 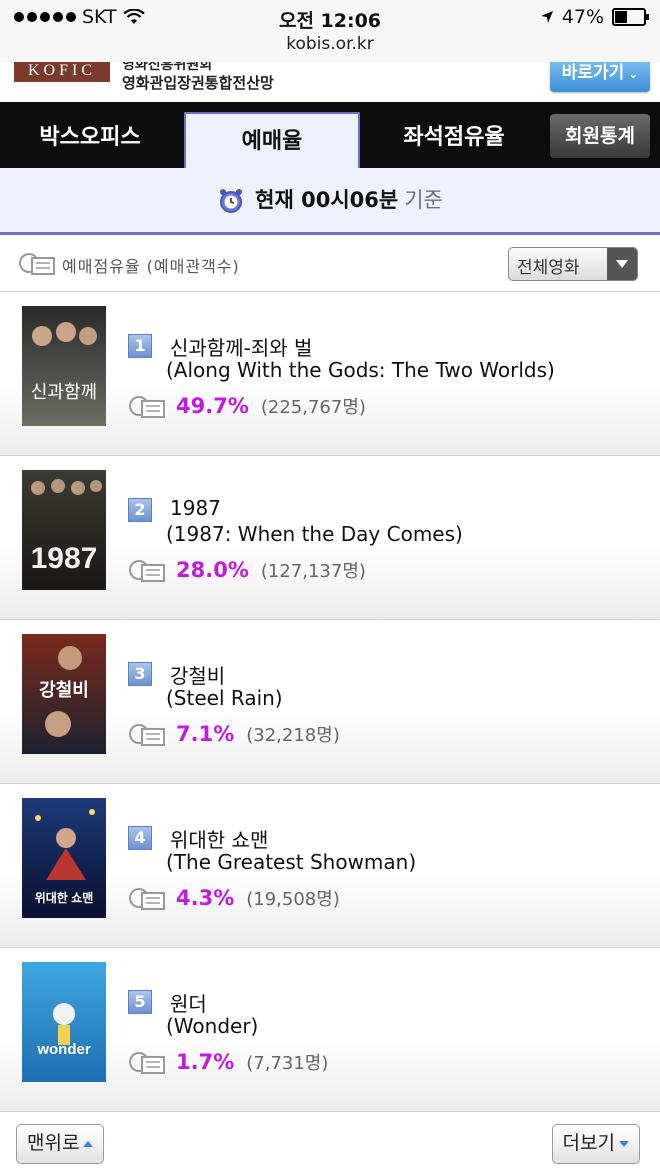 What do you see at coordinates (64, 530) in the screenshot?
I see `movie-poster: 1987` at bounding box center [64, 530].